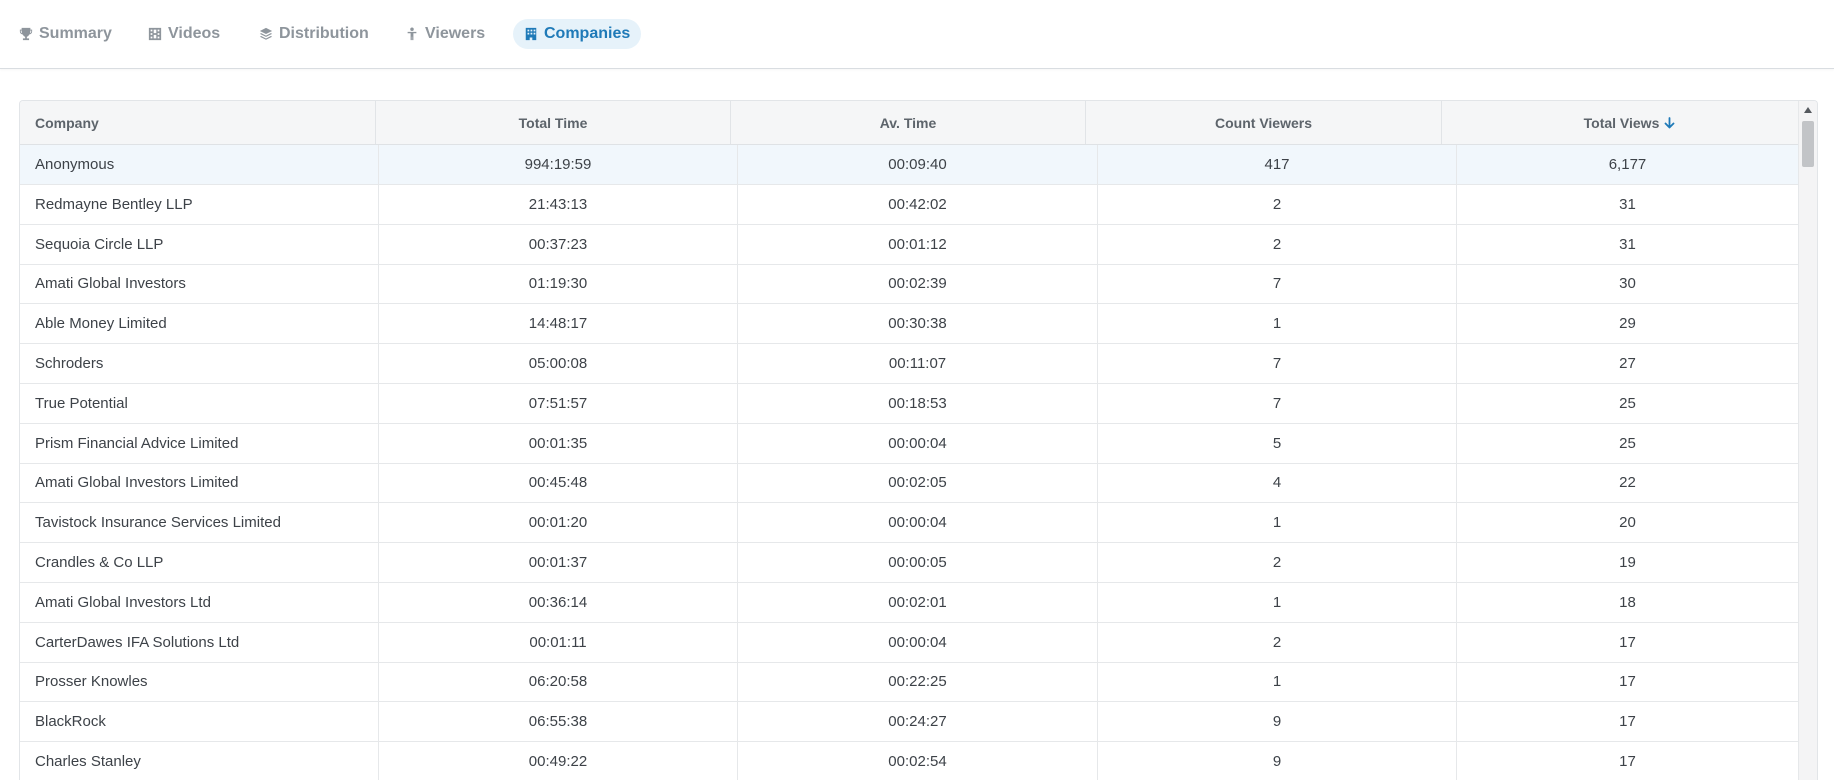  What do you see at coordinates (199, 403) in the screenshot?
I see `cell-company: True Potential` at bounding box center [199, 403].